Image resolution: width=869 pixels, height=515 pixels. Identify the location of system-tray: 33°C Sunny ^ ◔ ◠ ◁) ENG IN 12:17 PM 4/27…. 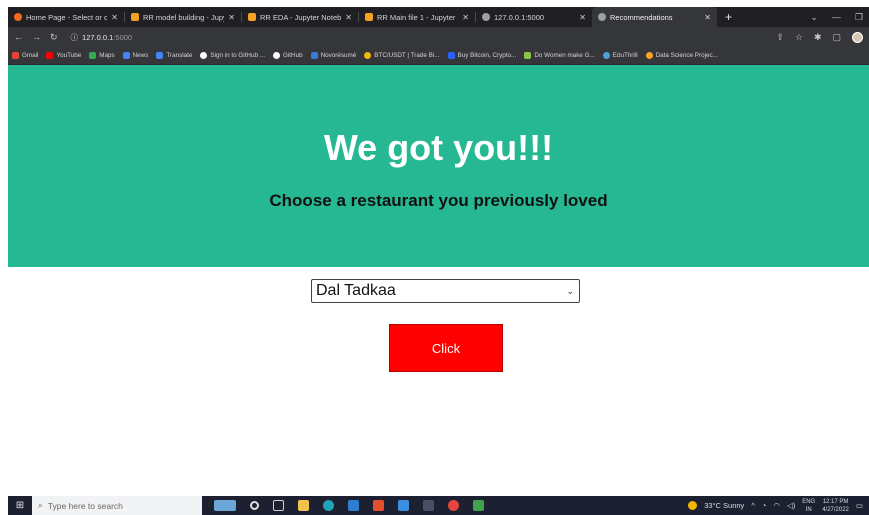
(778, 506).